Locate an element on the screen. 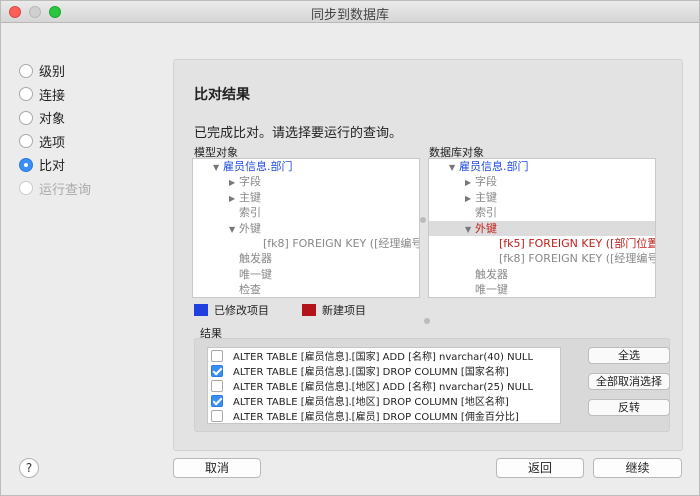 Image resolution: width=700 pixels, height=496 pixels. legend-label: 已修改项目 is located at coordinates (241, 310).